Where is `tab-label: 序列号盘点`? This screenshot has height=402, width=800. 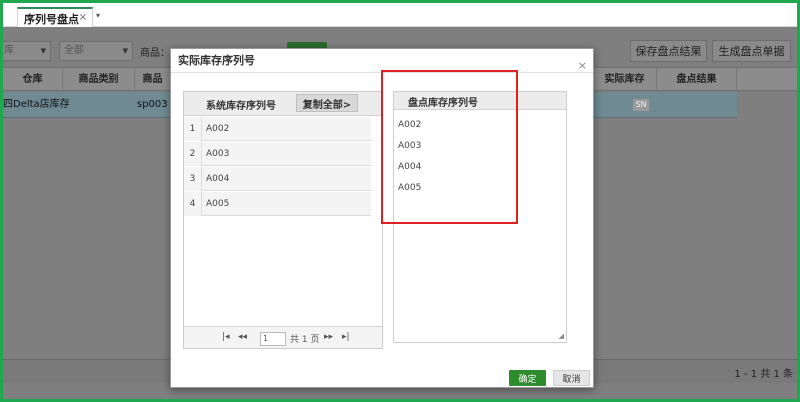
tab-label: 序列号盘点 is located at coordinates (51, 19).